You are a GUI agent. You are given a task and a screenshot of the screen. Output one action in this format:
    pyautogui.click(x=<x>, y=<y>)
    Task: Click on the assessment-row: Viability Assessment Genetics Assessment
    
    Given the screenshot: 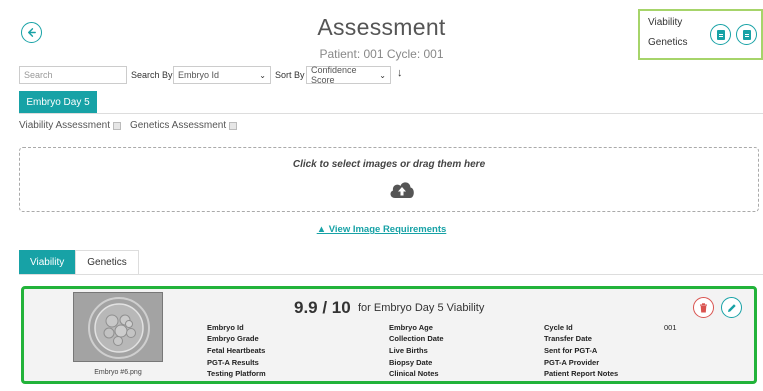 What is the action you would take?
    pyautogui.click(x=132, y=125)
    